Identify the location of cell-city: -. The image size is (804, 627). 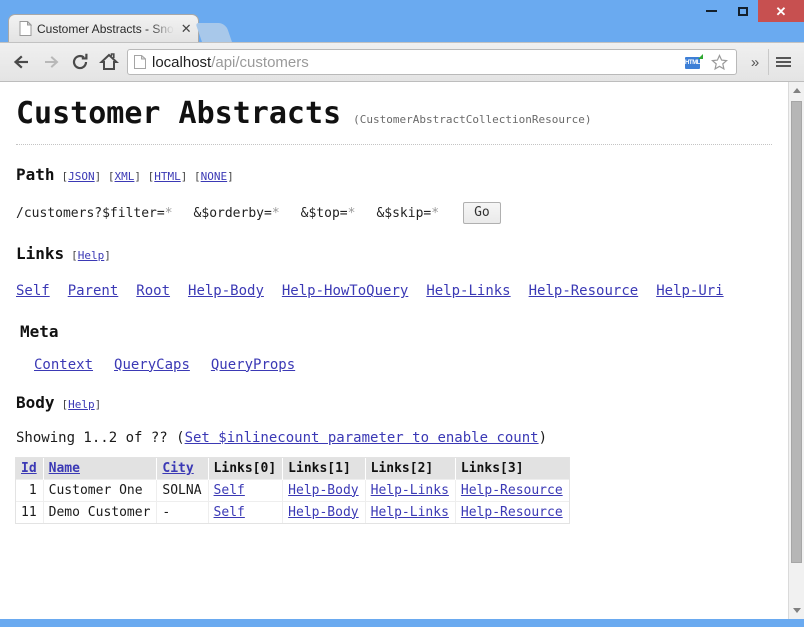
(182, 511).